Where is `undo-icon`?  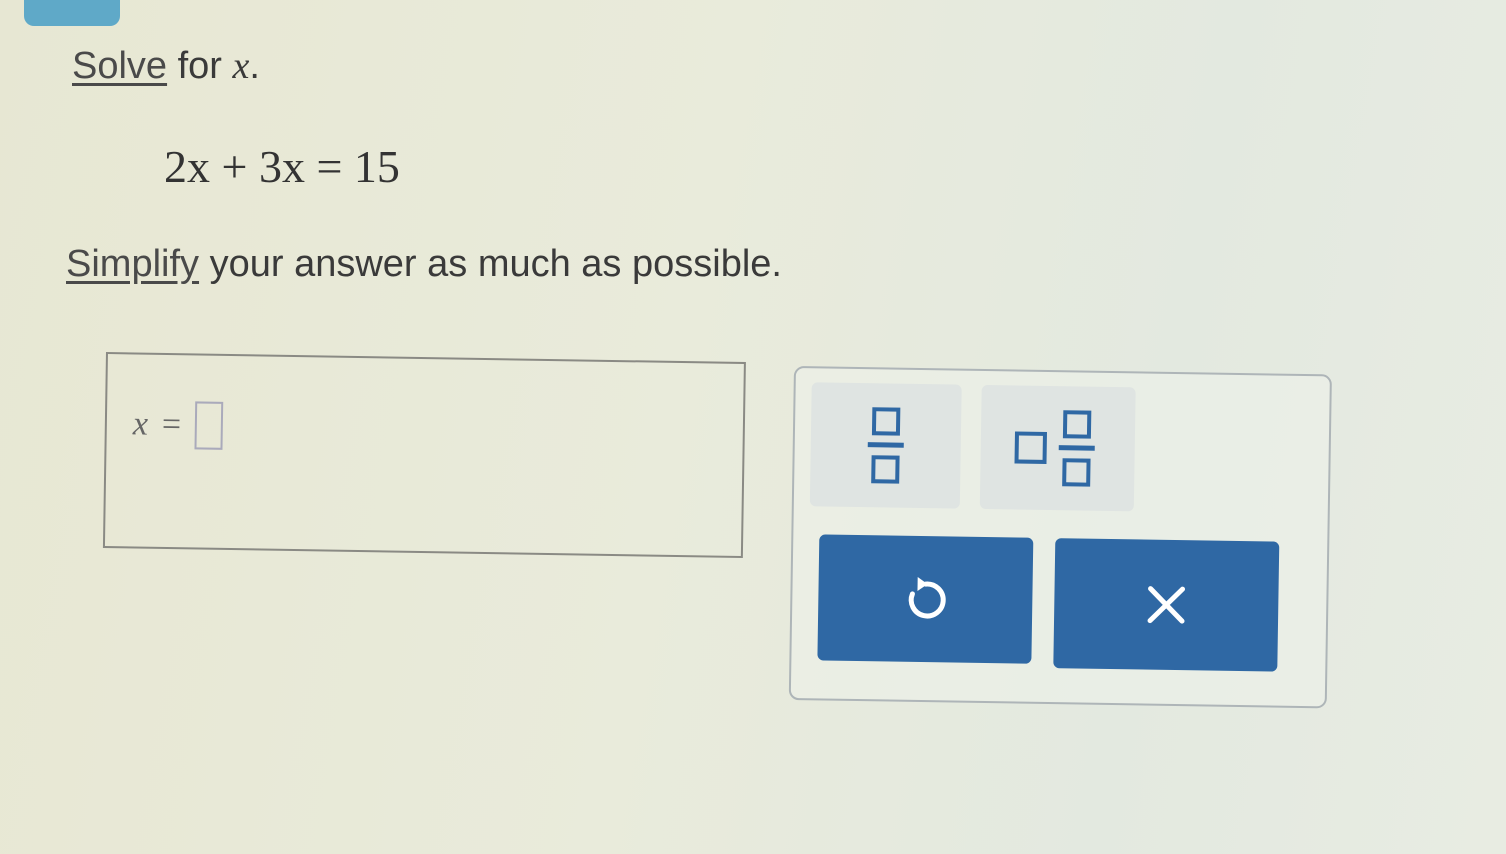 undo-icon is located at coordinates (927, 597).